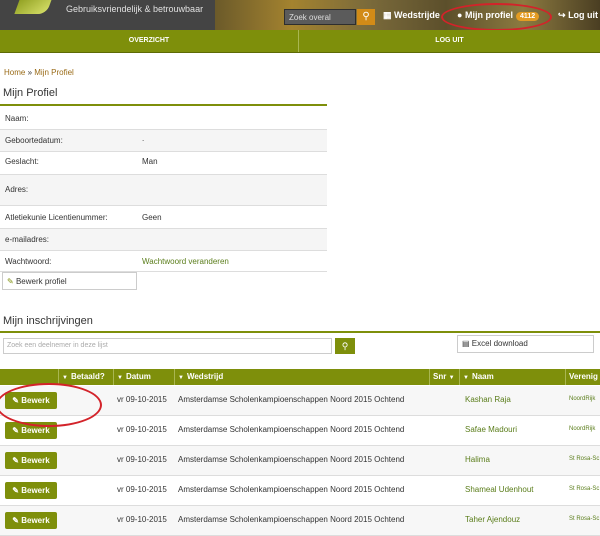 The width and height of the screenshot is (600, 536). What do you see at coordinates (163, 105) in the screenshot?
I see `profile-title-rule` at bounding box center [163, 105].